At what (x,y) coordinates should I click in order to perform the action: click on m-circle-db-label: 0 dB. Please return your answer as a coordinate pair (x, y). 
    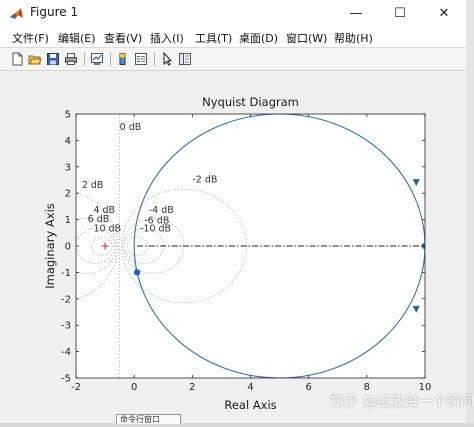
    Looking at the image, I should click on (131, 127).